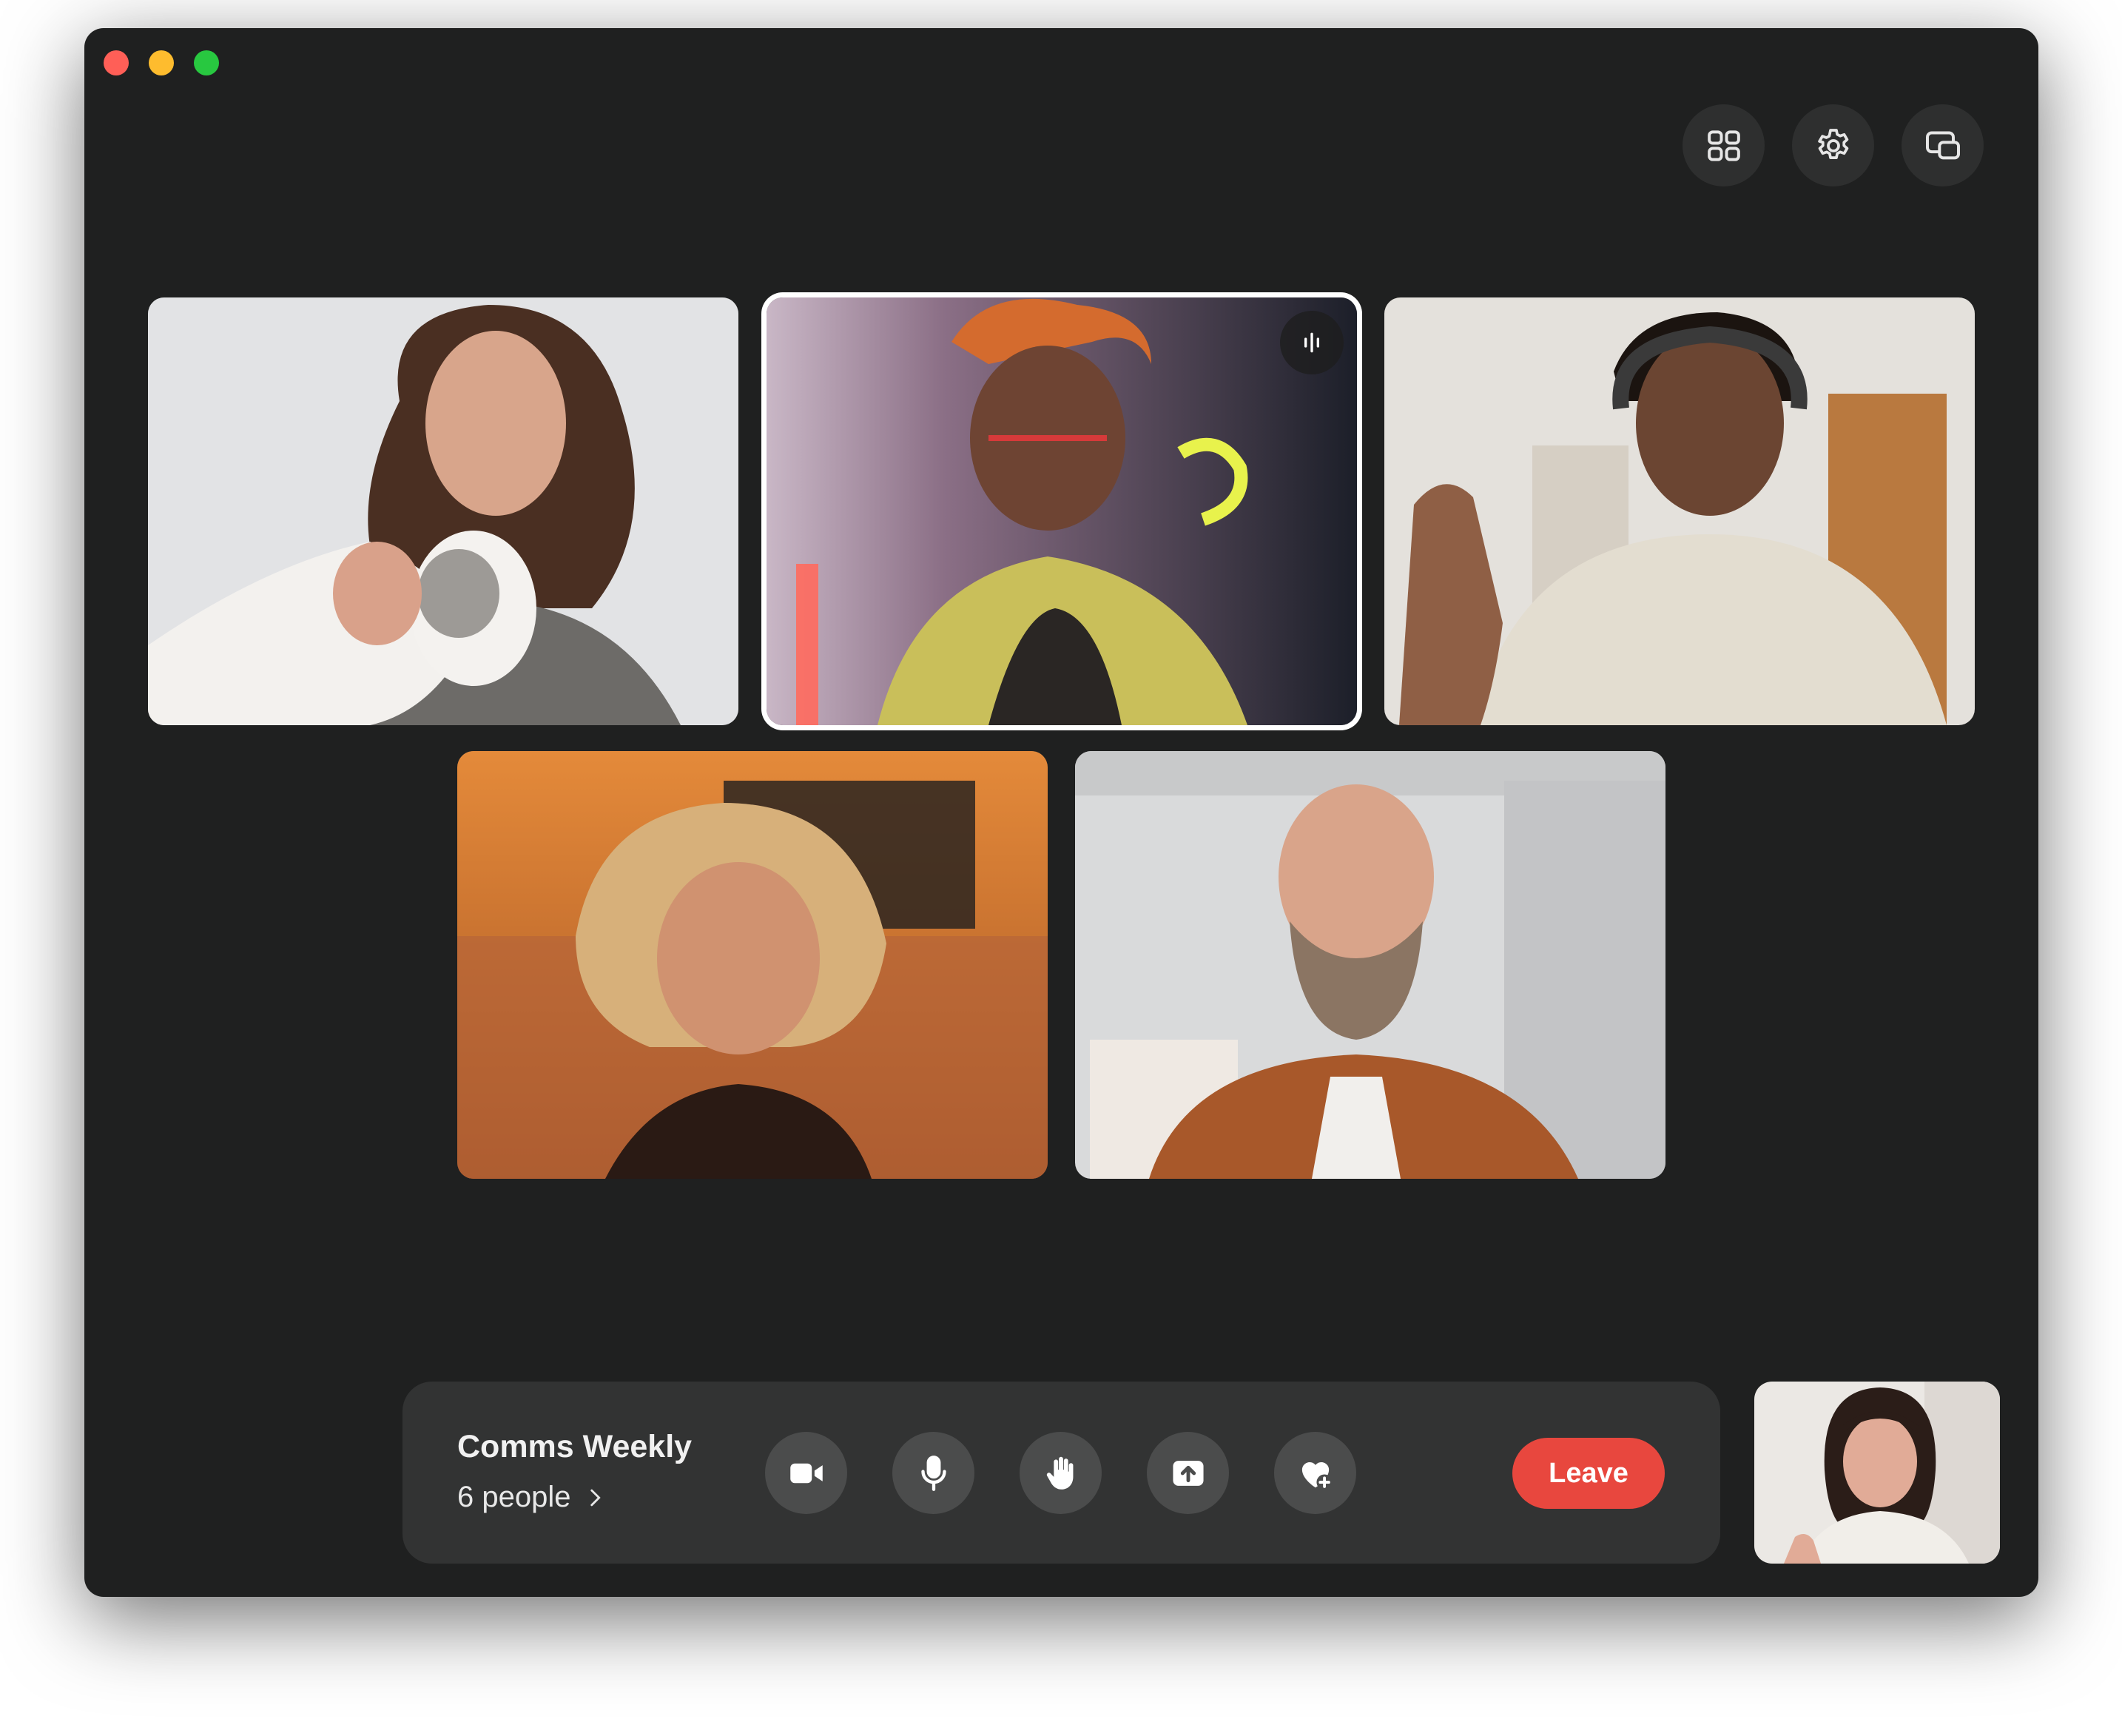 The image size is (2122, 1736). I want to click on call-controls, so click(1060, 1473).